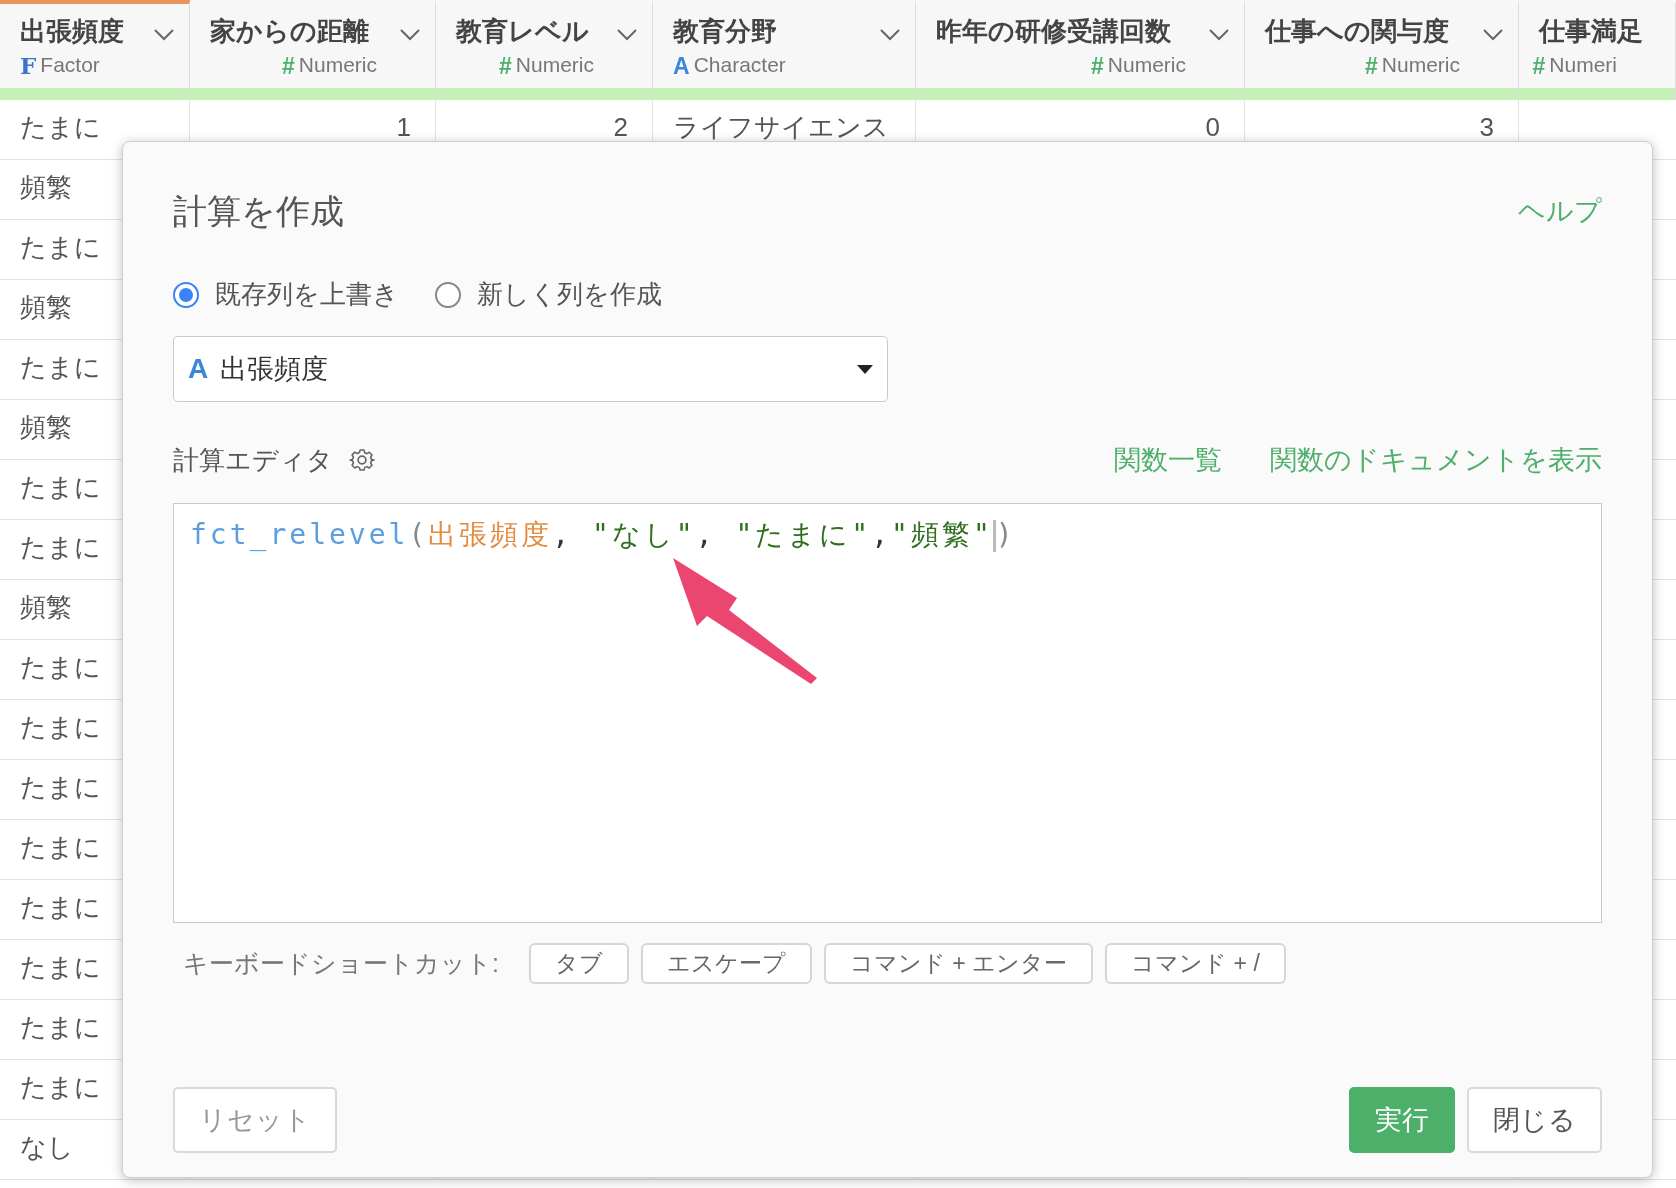 This screenshot has height=1188, width=1676. Describe the element at coordinates (47, 1147) in the screenshot. I see `table-cell: なし` at that location.